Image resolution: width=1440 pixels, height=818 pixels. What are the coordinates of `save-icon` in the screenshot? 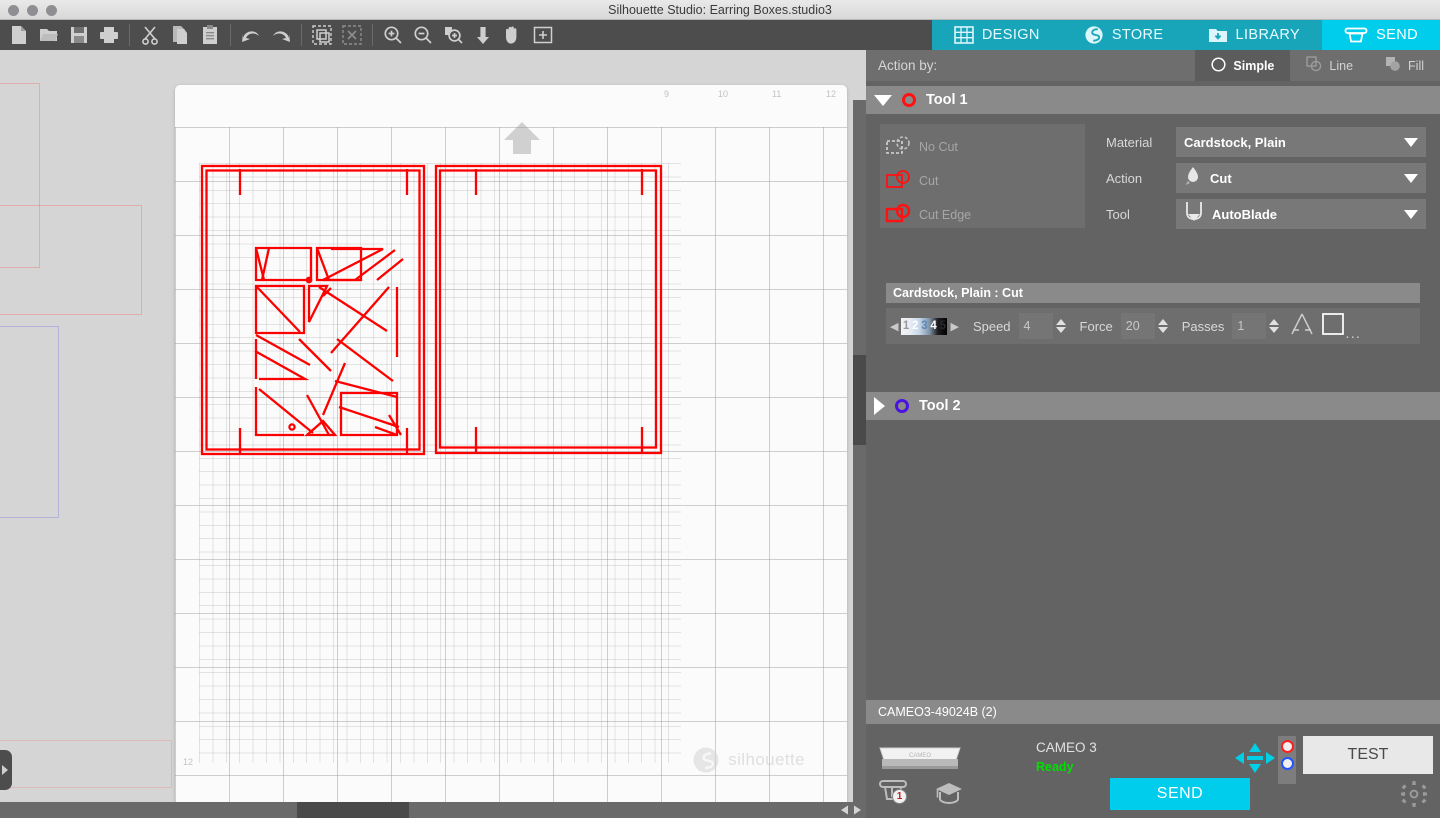 It's located at (79, 35).